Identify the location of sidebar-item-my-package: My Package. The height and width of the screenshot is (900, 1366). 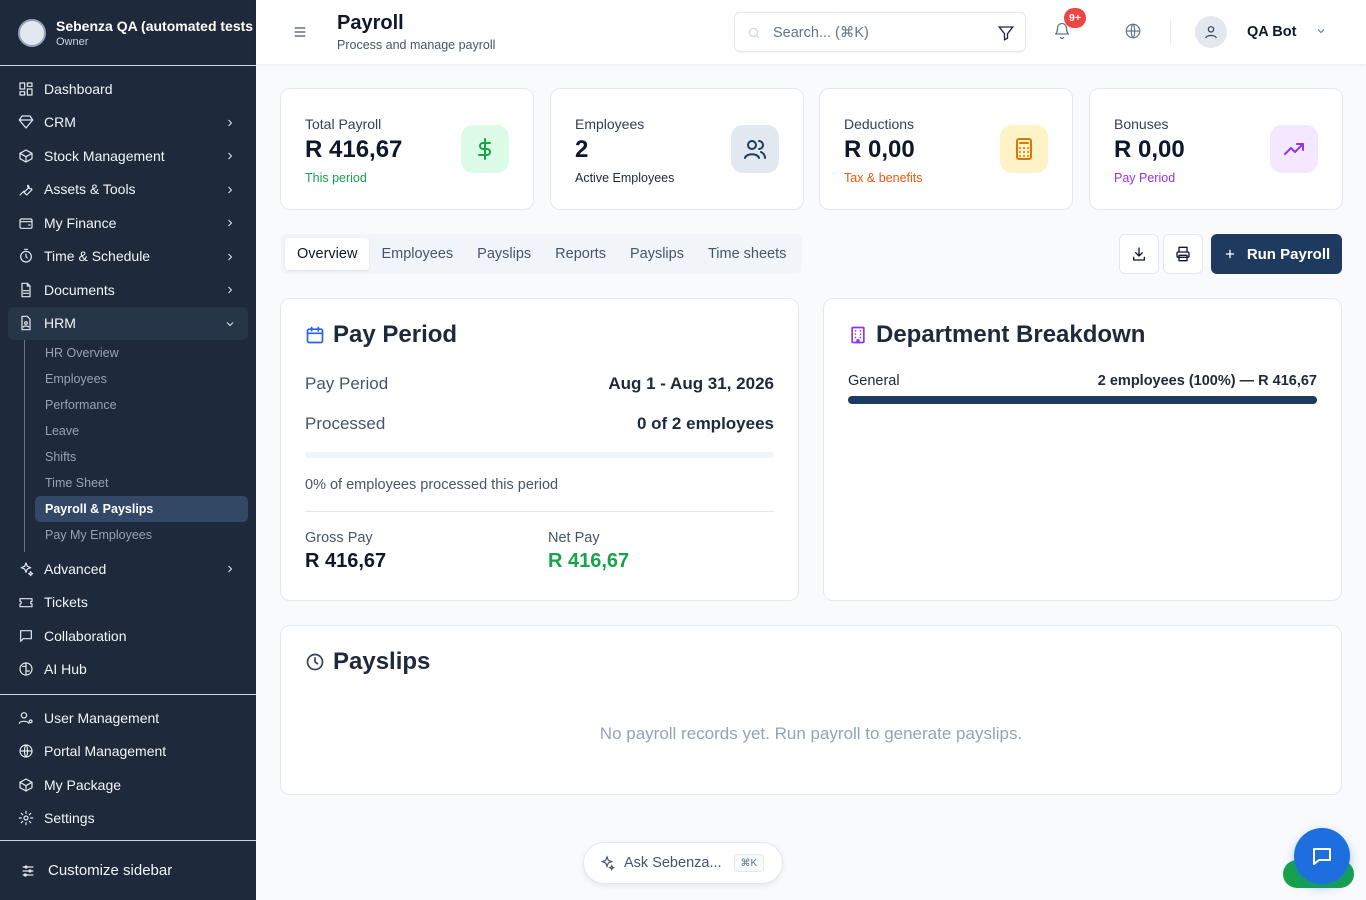
(128, 785).